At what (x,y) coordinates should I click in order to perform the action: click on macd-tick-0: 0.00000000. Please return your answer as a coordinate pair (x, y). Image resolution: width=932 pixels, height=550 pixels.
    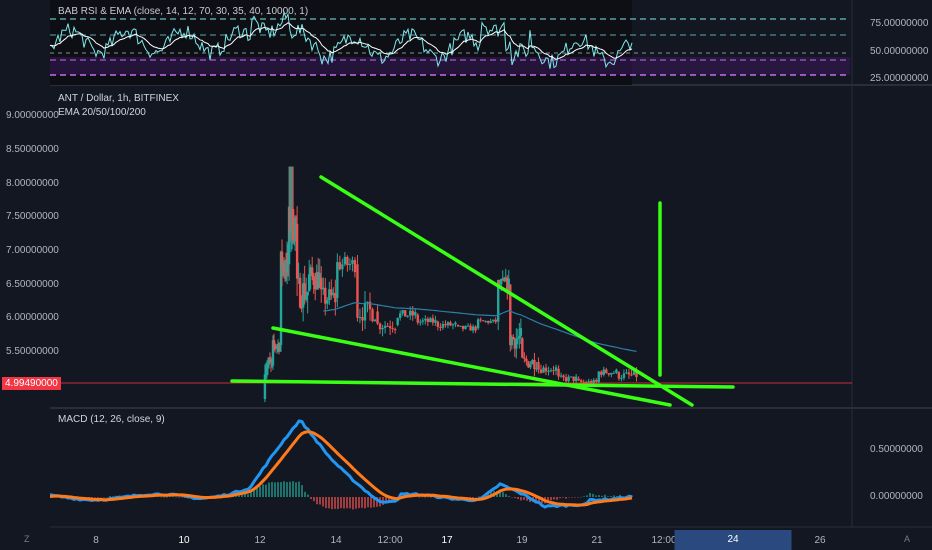
    Looking at the image, I should click on (896, 496).